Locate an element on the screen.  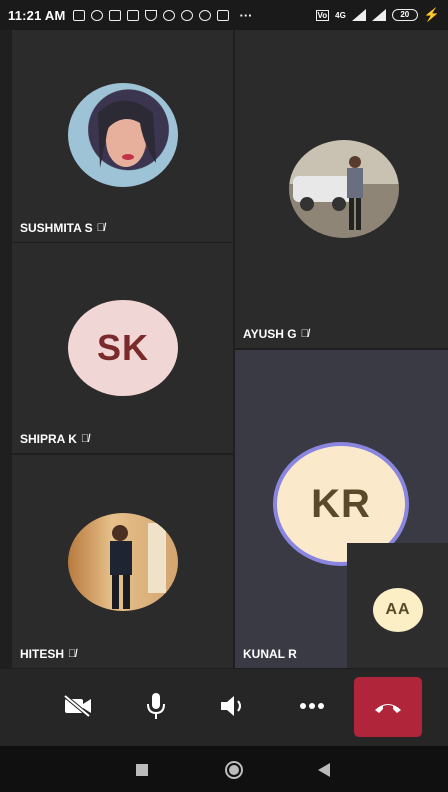
speaker-button is located at coordinates (234, 706).